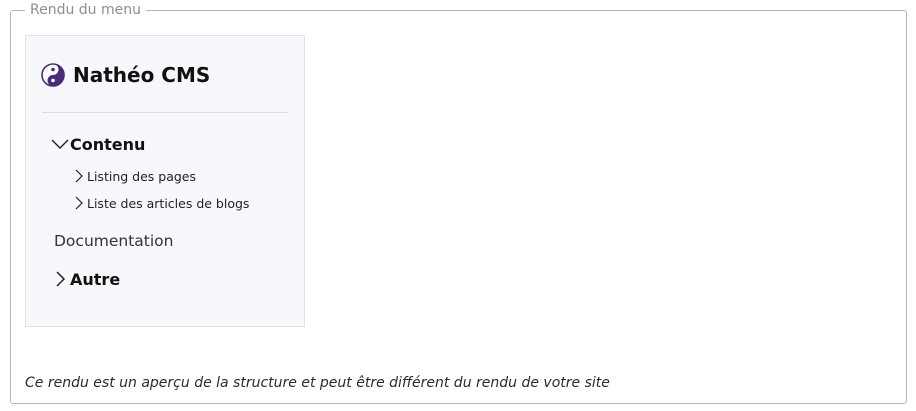 This screenshot has height=411, width=916. What do you see at coordinates (60, 144) in the screenshot?
I see `chevron-down-icon` at bounding box center [60, 144].